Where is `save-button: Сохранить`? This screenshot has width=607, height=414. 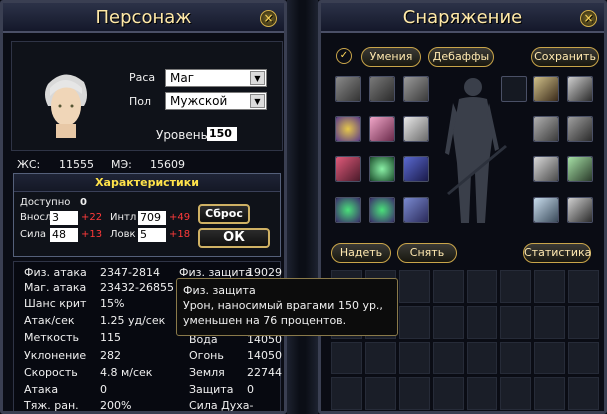 save-button: Сохранить is located at coordinates (565, 57).